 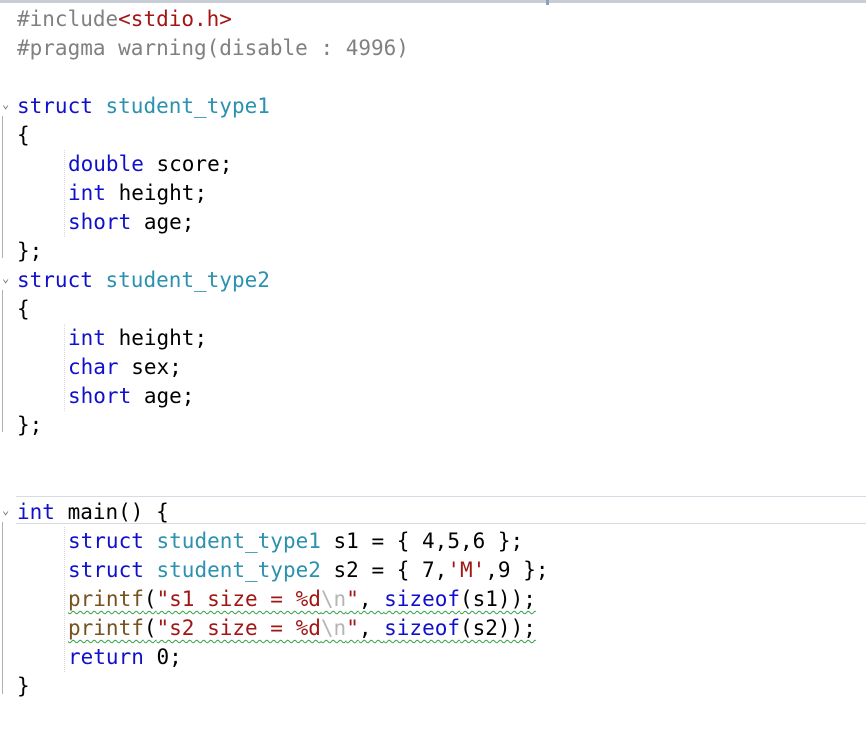 I want to click on string-literal: "s2 size = %d, so click(x=238, y=628).